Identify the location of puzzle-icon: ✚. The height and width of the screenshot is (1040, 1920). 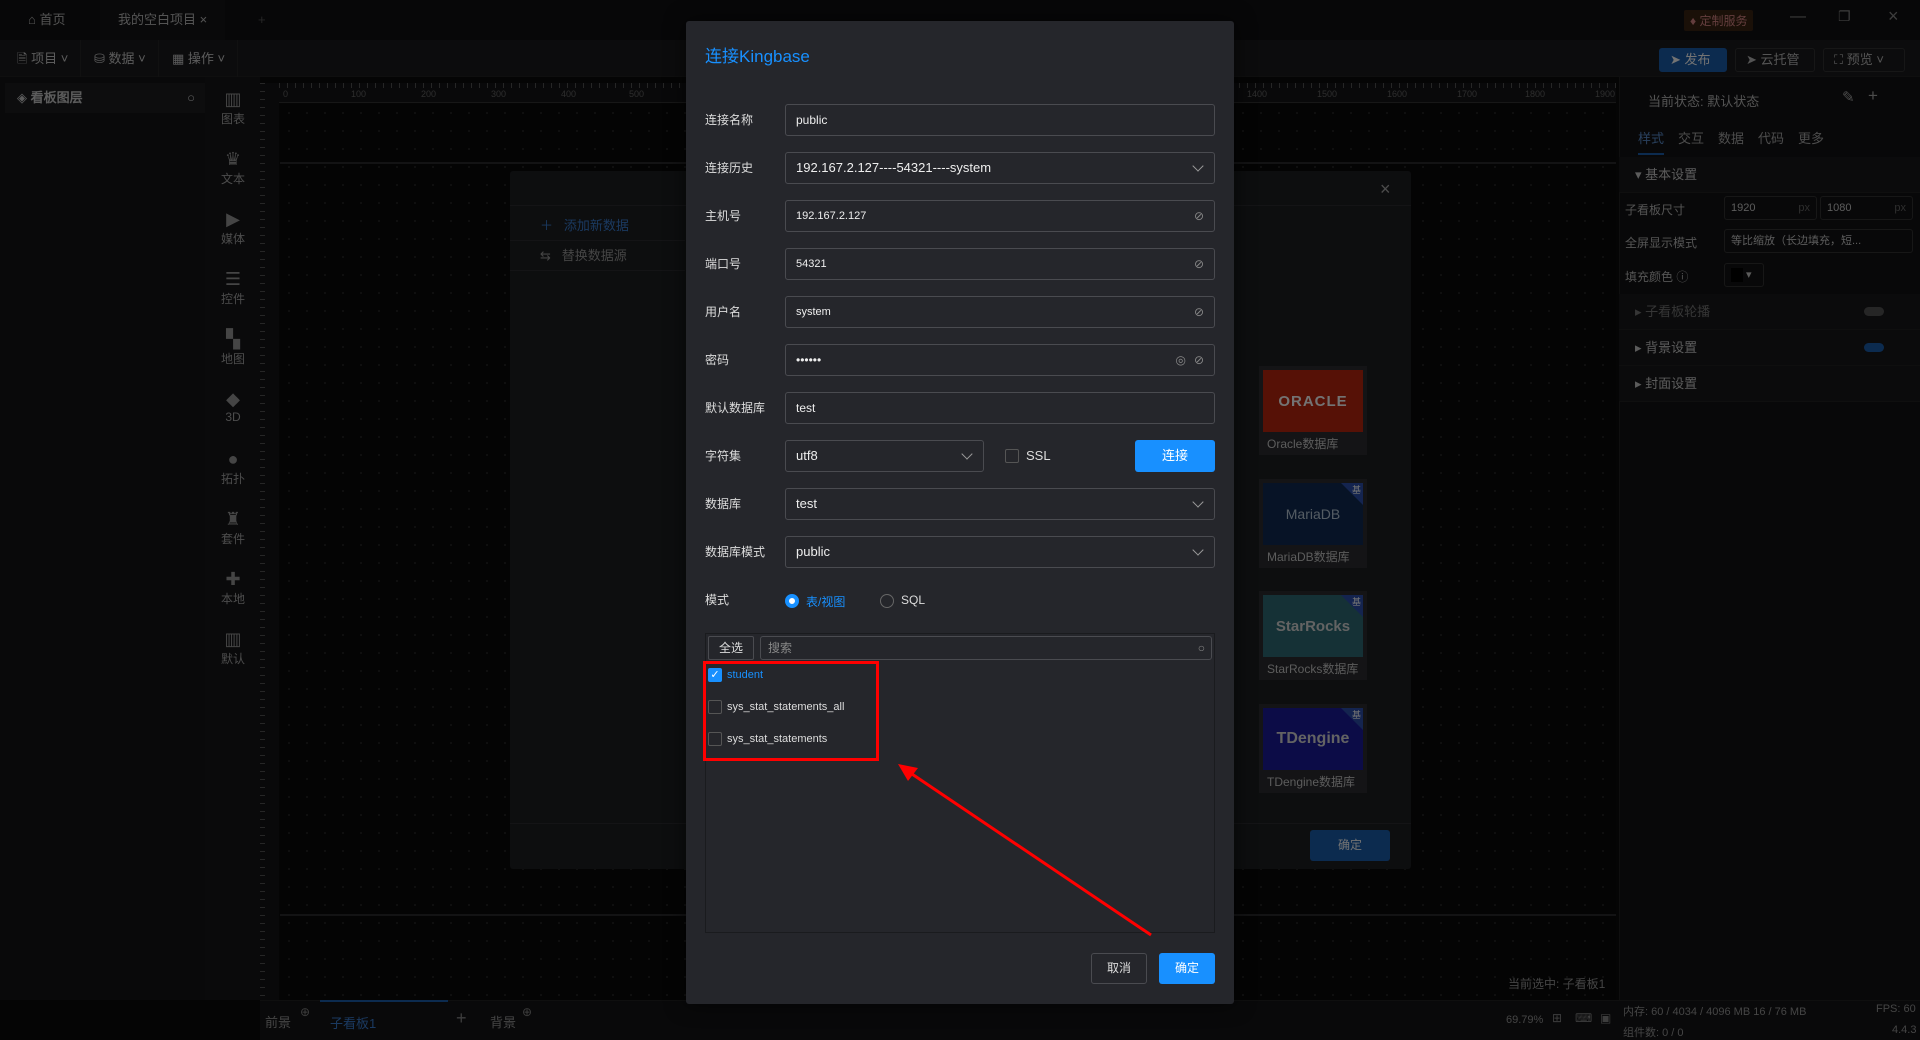
(233, 579).